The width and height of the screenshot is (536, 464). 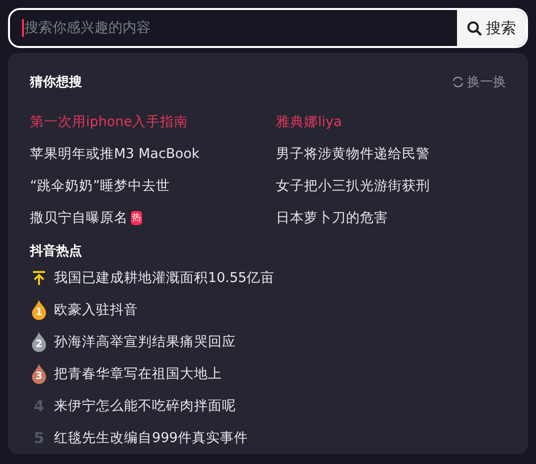 I want to click on rank-flame-badge: 1, so click(x=39, y=310).